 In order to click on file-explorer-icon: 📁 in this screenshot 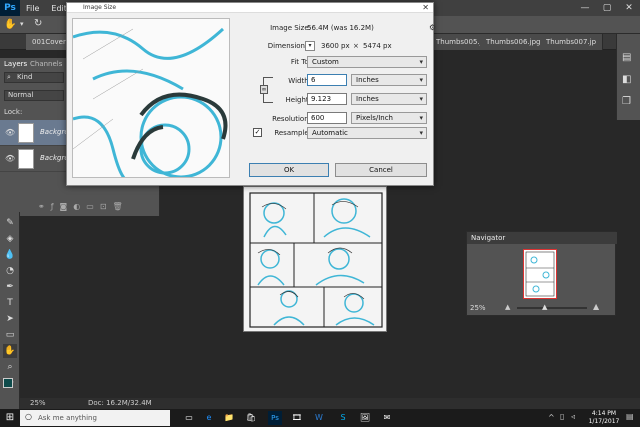, I will do `click(229, 418)`.